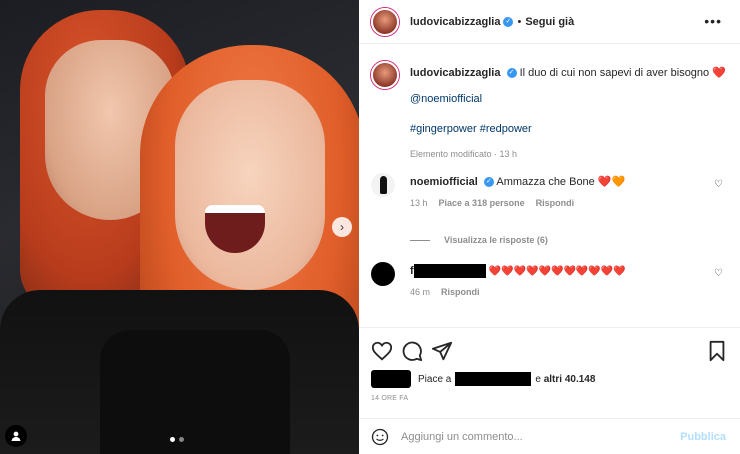 This screenshot has height=454, width=740. What do you see at coordinates (496, 240) in the screenshot?
I see `view-replies-label: Visualizza le risposte (6)` at bounding box center [496, 240].